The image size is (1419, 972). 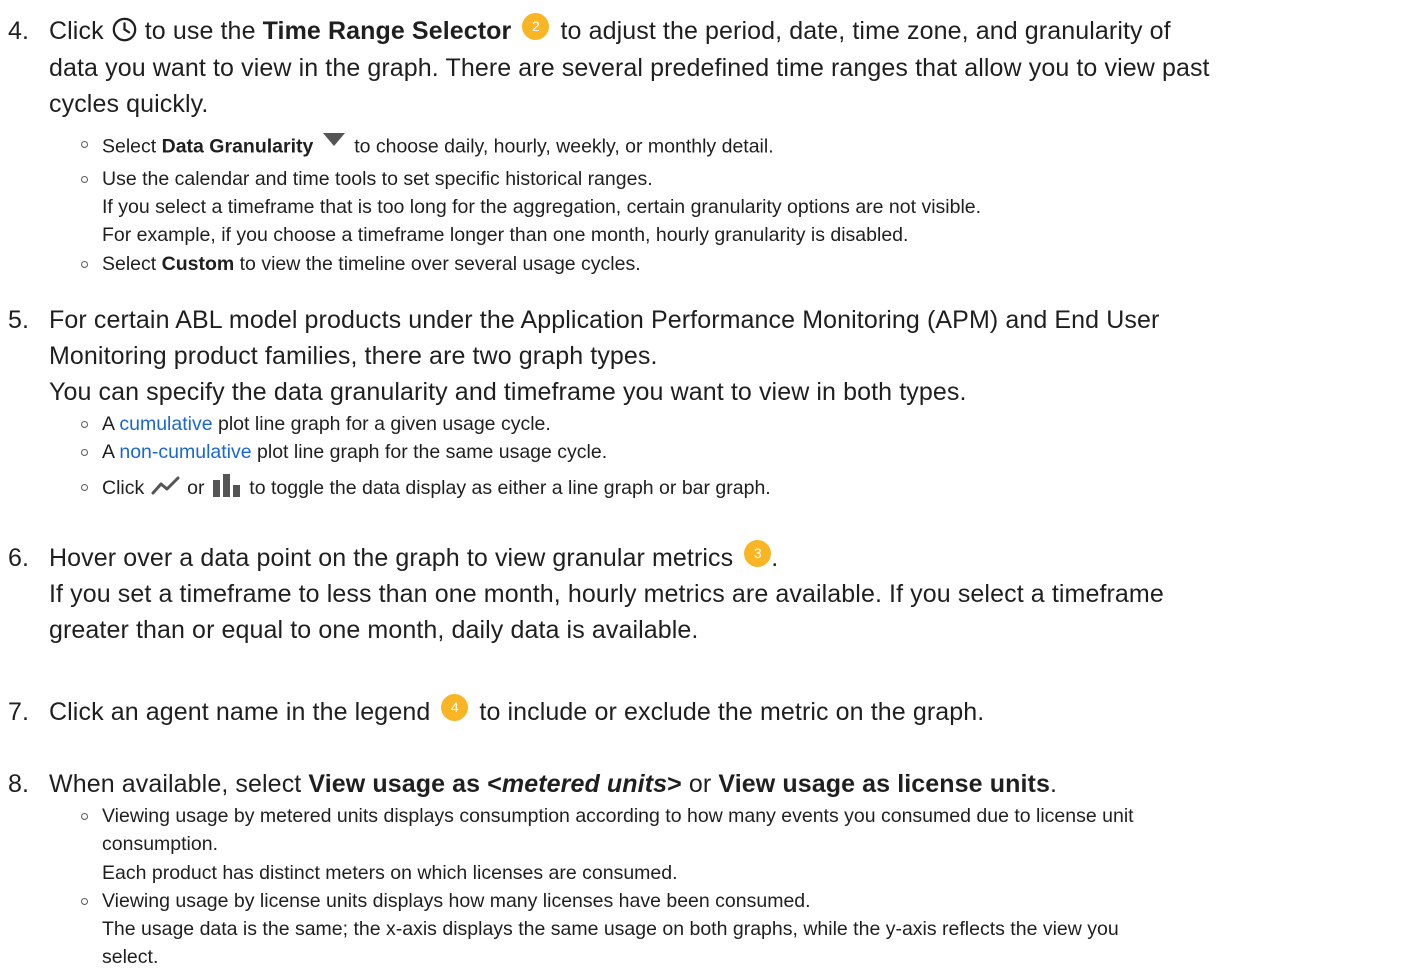 I want to click on non-cumulative-link: non-cumulative, so click(x=185, y=452).